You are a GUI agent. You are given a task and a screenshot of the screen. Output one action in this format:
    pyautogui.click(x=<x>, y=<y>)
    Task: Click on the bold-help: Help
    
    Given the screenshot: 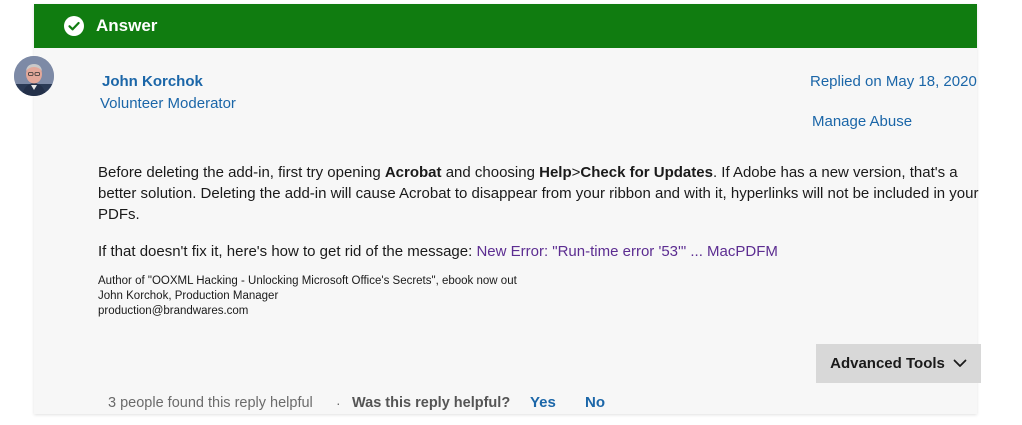 What is the action you would take?
    pyautogui.click(x=555, y=172)
    